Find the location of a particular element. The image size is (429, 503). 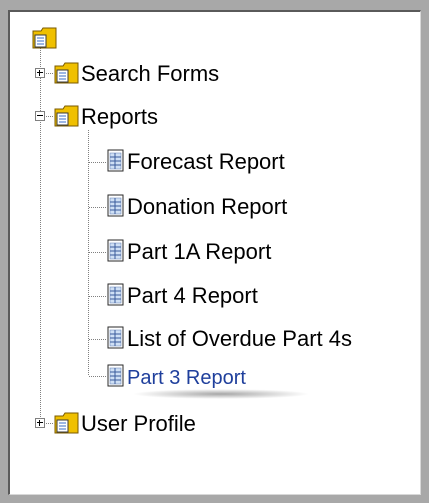

tree-item-reports: Reports is located at coordinates (119, 117).